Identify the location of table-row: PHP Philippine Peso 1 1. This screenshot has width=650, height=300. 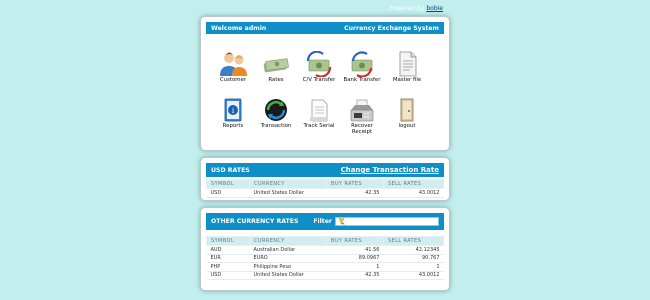
(325, 267).